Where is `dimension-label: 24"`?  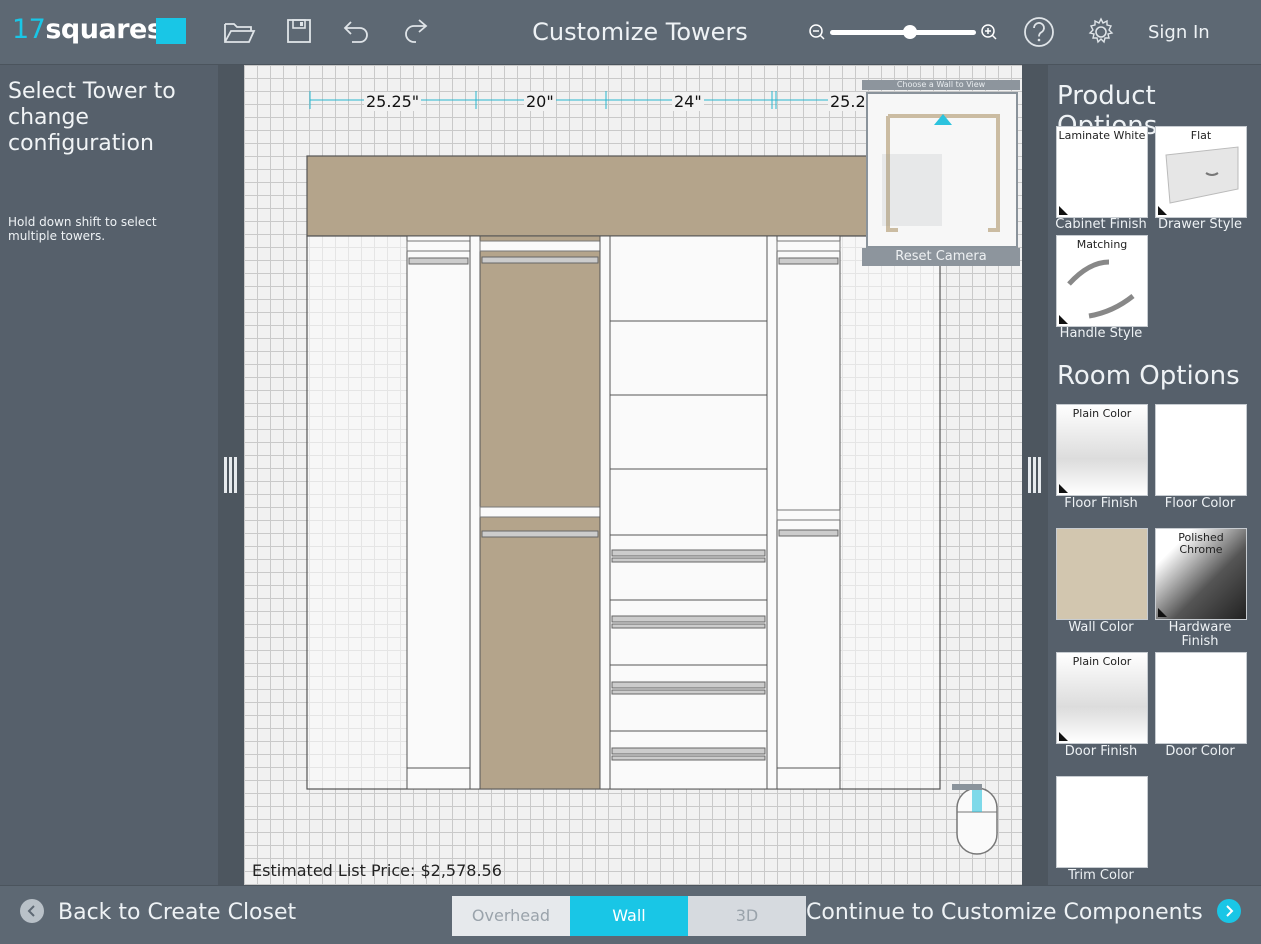
dimension-label: 24" is located at coordinates (688, 101).